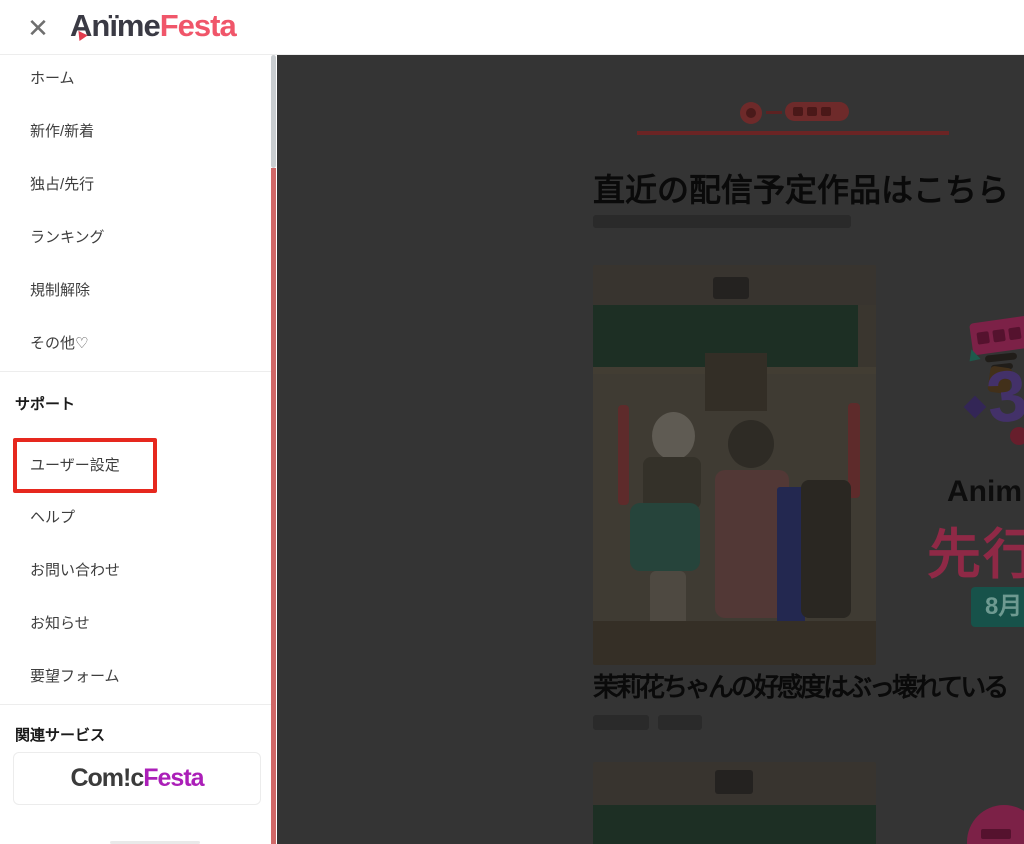  What do you see at coordinates (623, 455) in the screenshot?
I see `red-pole-left` at bounding box center [623, 455].